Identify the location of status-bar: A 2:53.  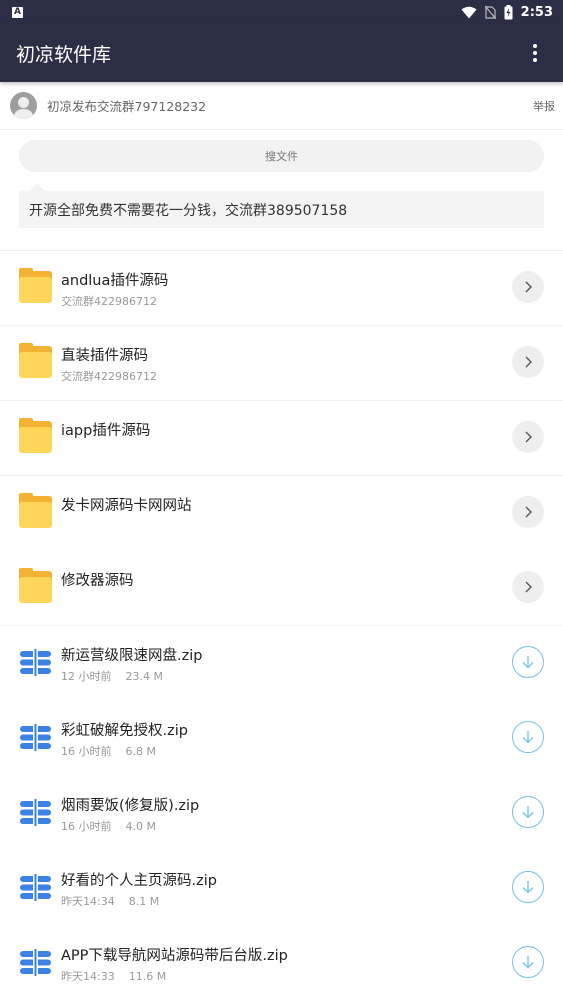
(281, 12).